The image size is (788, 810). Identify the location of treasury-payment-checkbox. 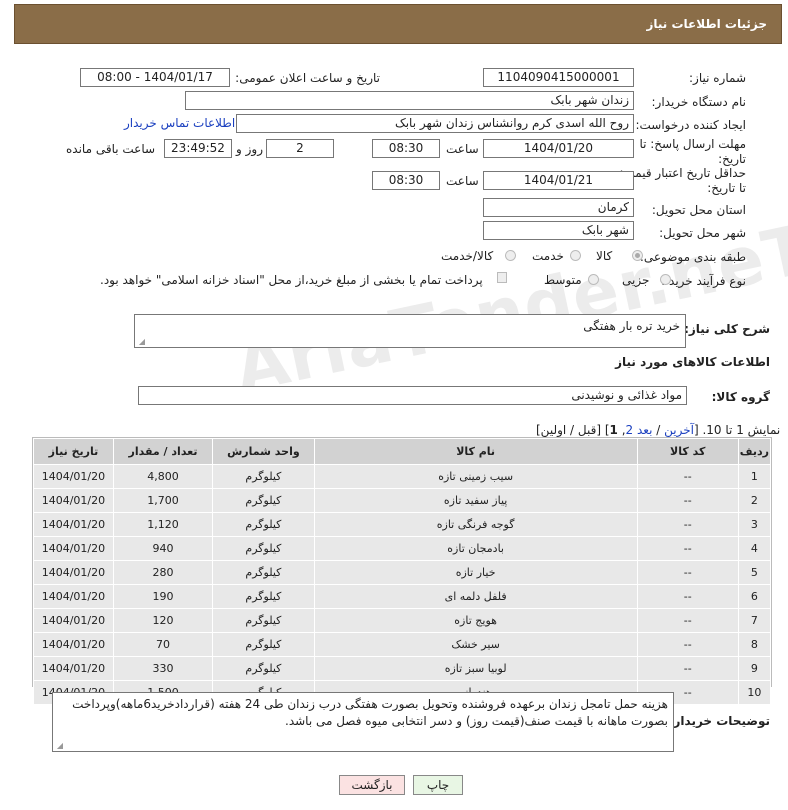
(502, 277).